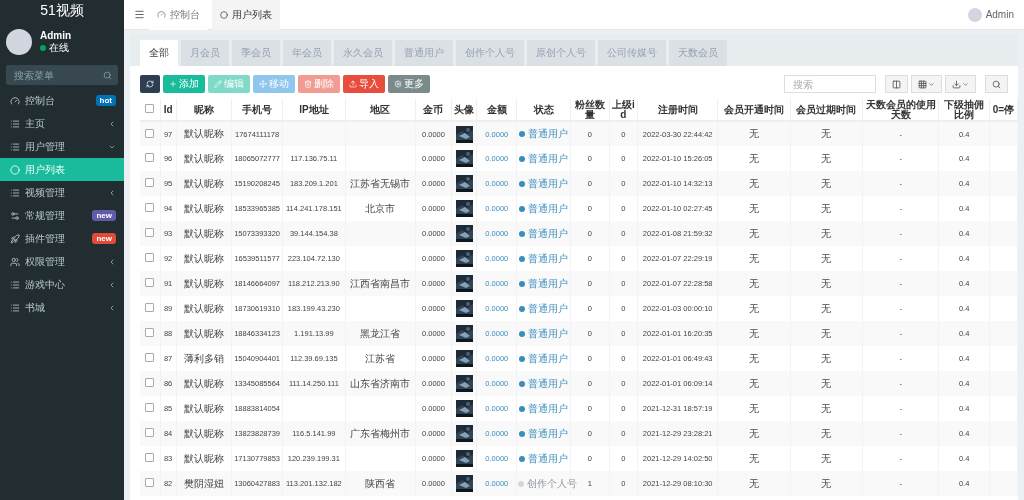 This screenshot has width=1024, height=500. What do you see at coordinates (1003, 109) in the screenshot?
I see `column-header: 0=停` at bounding box center [1003, 109].